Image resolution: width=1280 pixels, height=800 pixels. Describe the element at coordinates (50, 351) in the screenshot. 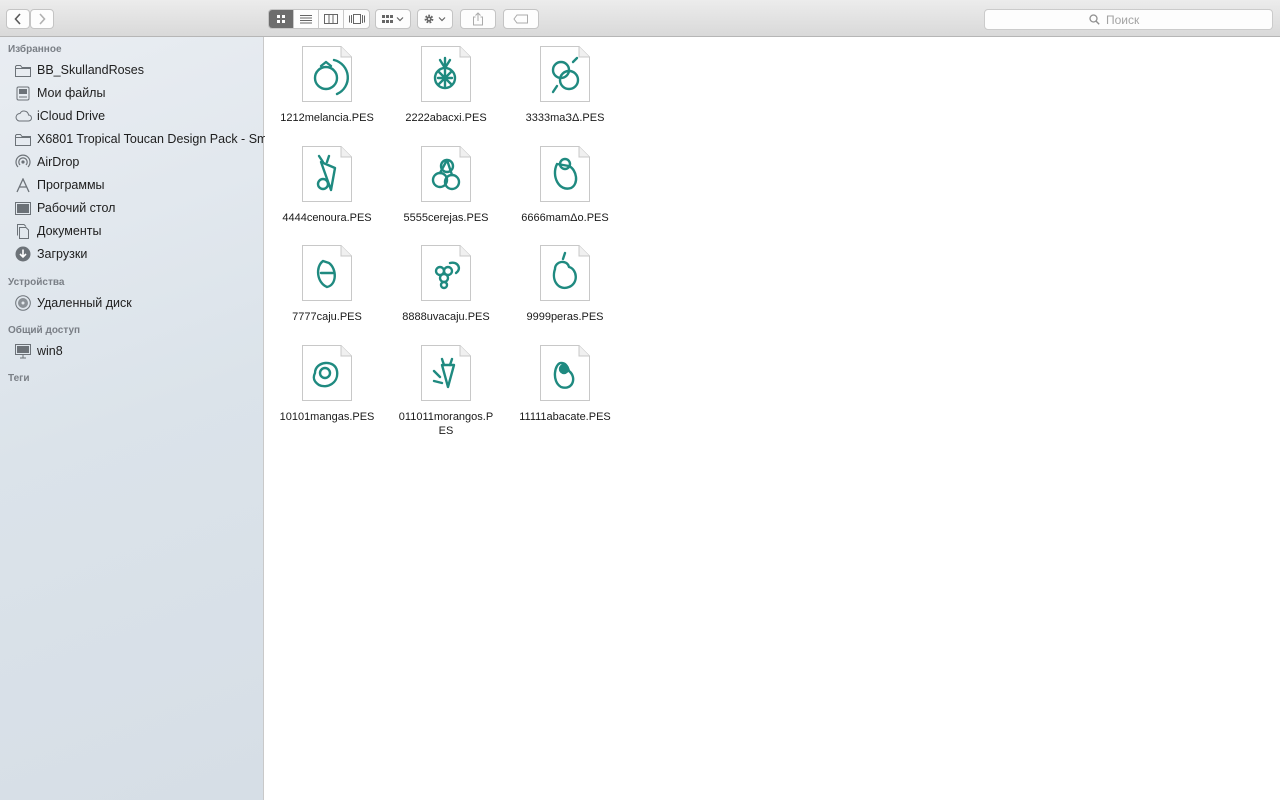

I see `sidebar-item-label: win8` at that location.